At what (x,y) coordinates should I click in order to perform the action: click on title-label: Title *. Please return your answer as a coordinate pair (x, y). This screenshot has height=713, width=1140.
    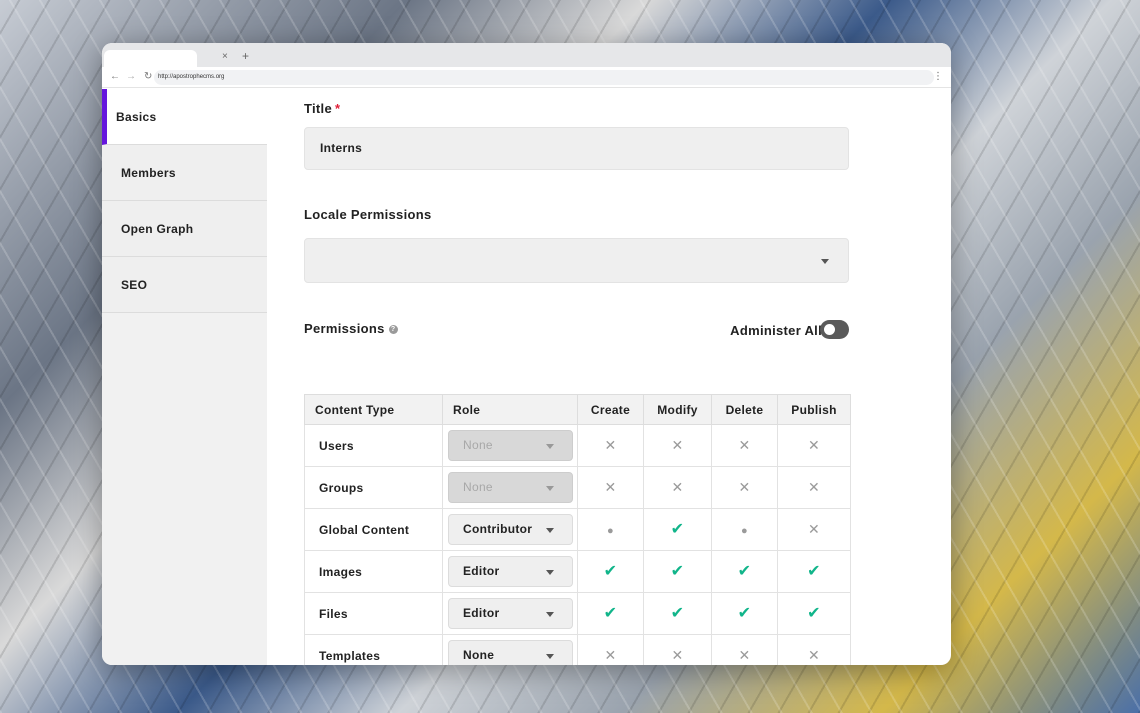
    Looking at the image, I should click on (322, 108).